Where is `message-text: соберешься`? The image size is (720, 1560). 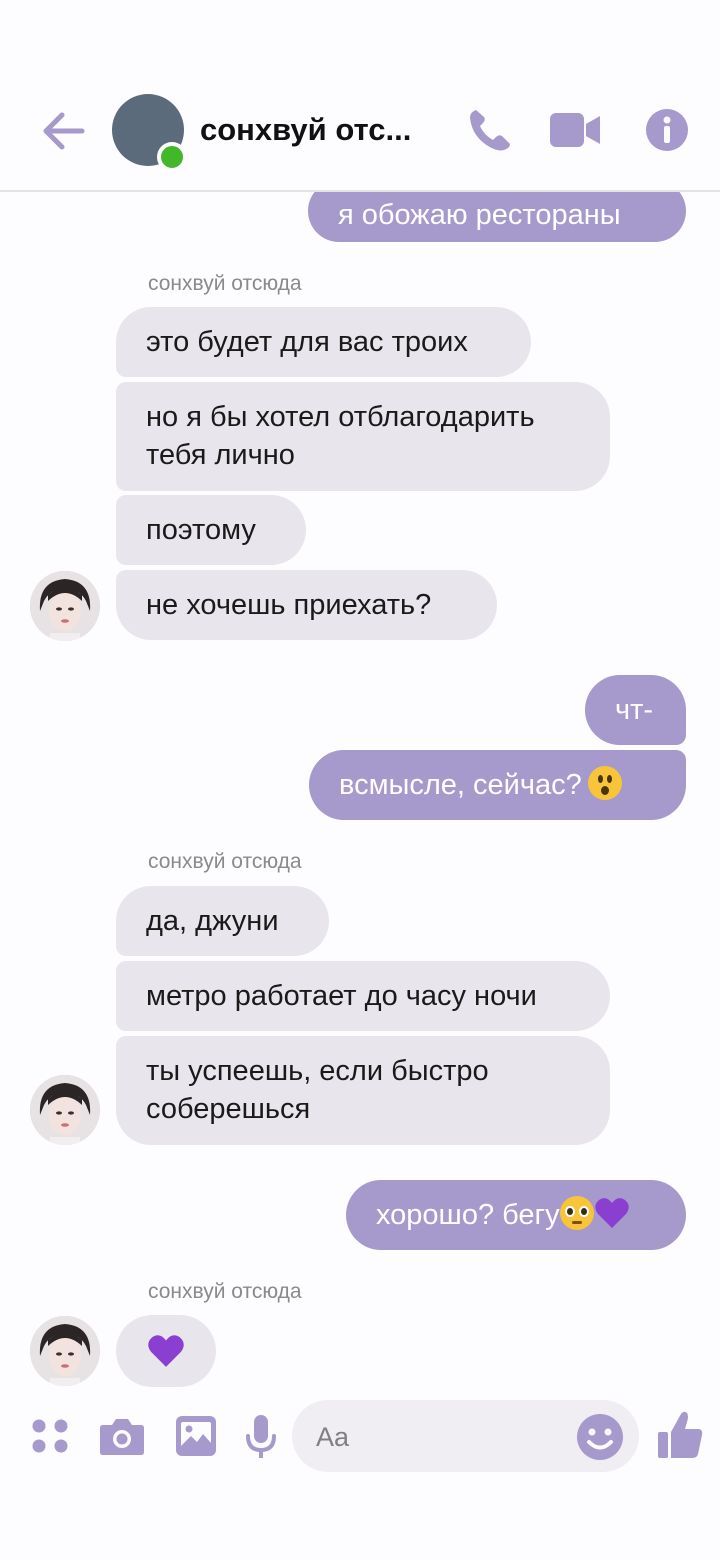 message-text: соберешься is located at coordinates (228, 1109).